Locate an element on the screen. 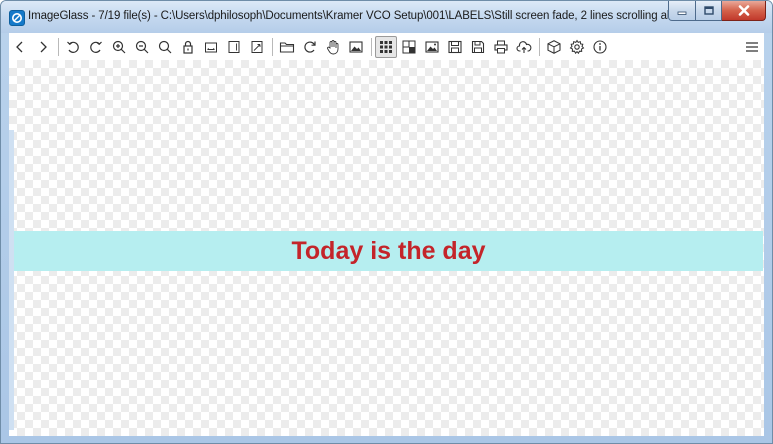 The height and width of the screenshot is (444, 773). scale-height-icon is located at coordinates (234, 46).